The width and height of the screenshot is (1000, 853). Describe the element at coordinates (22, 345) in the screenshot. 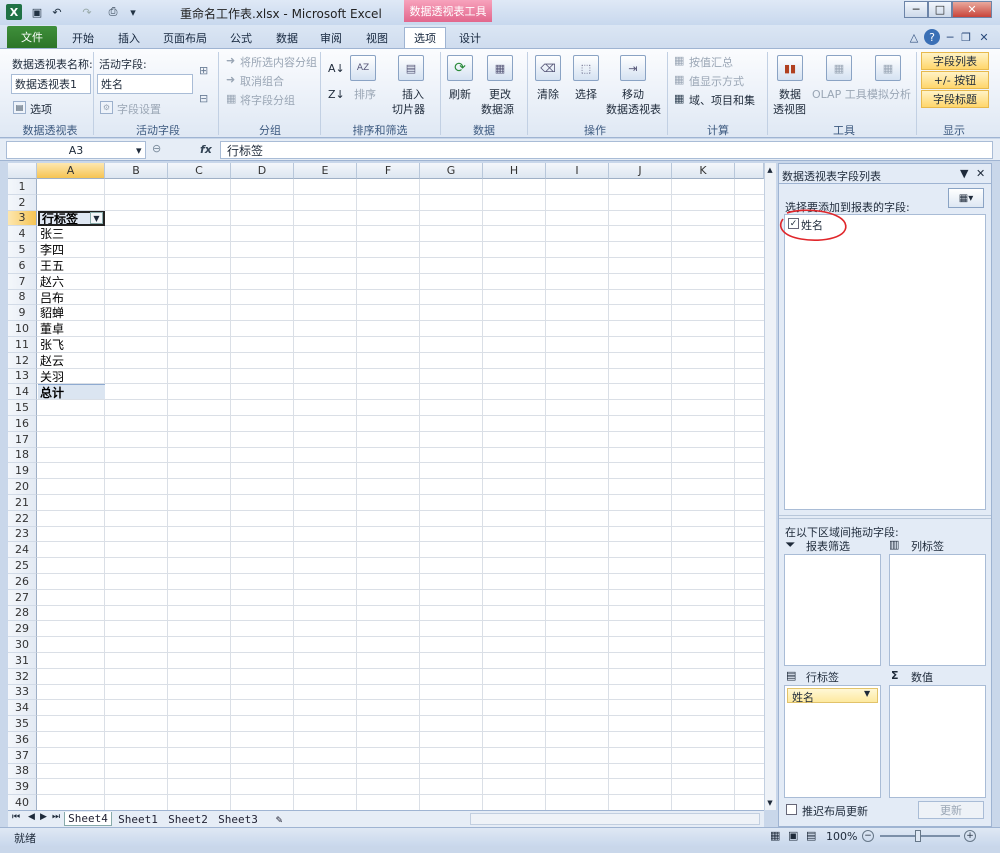

I see `row-header: 11` at that location.